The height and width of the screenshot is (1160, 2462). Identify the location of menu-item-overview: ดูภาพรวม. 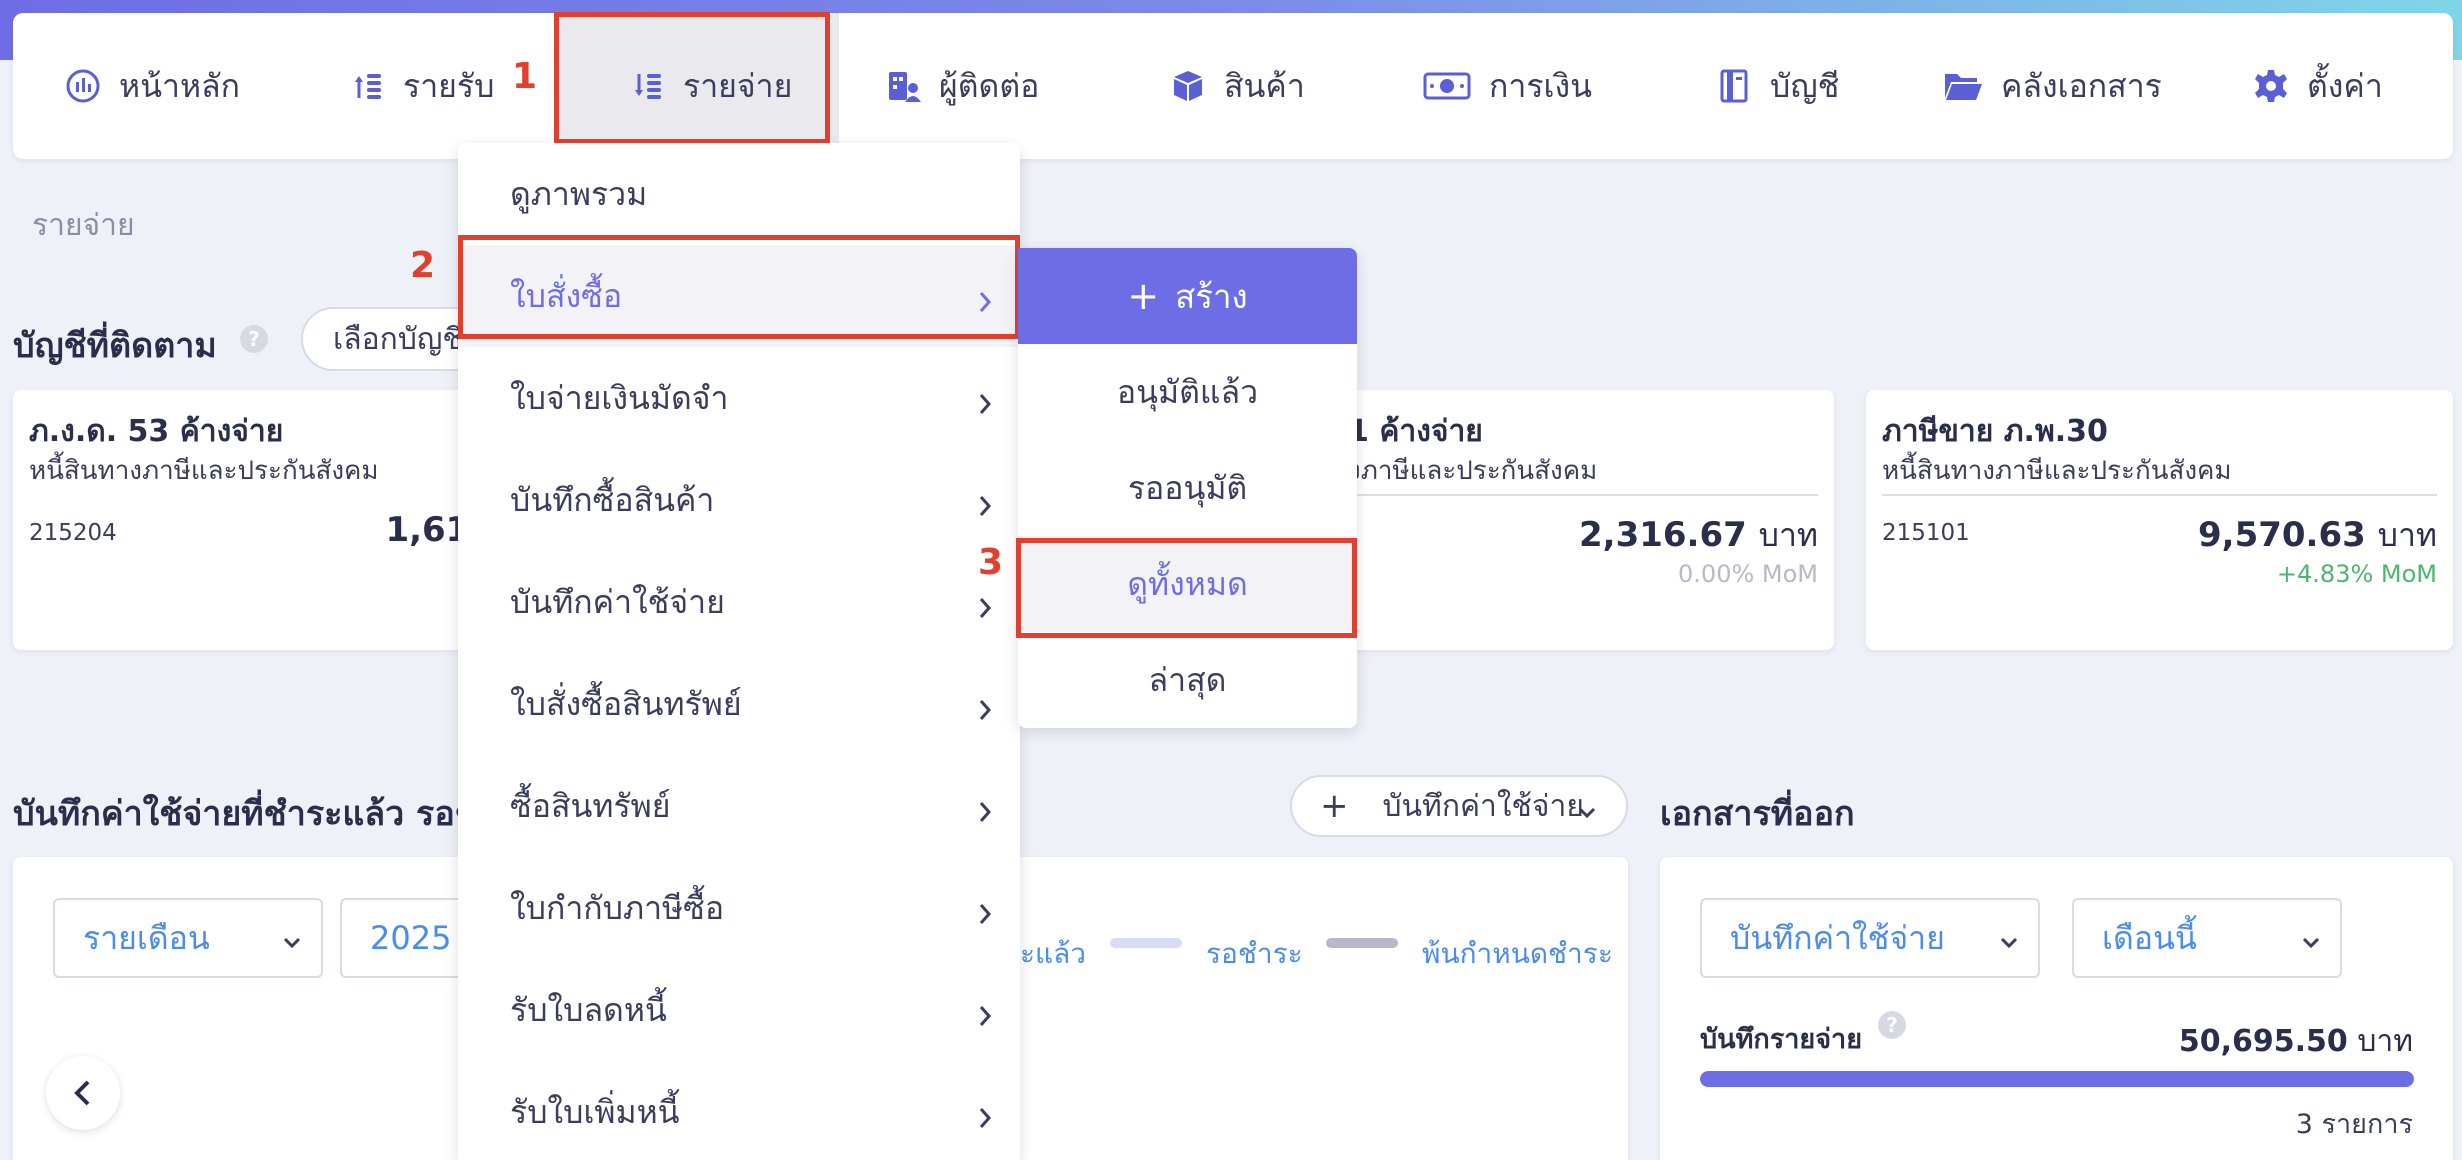
(739, 194).